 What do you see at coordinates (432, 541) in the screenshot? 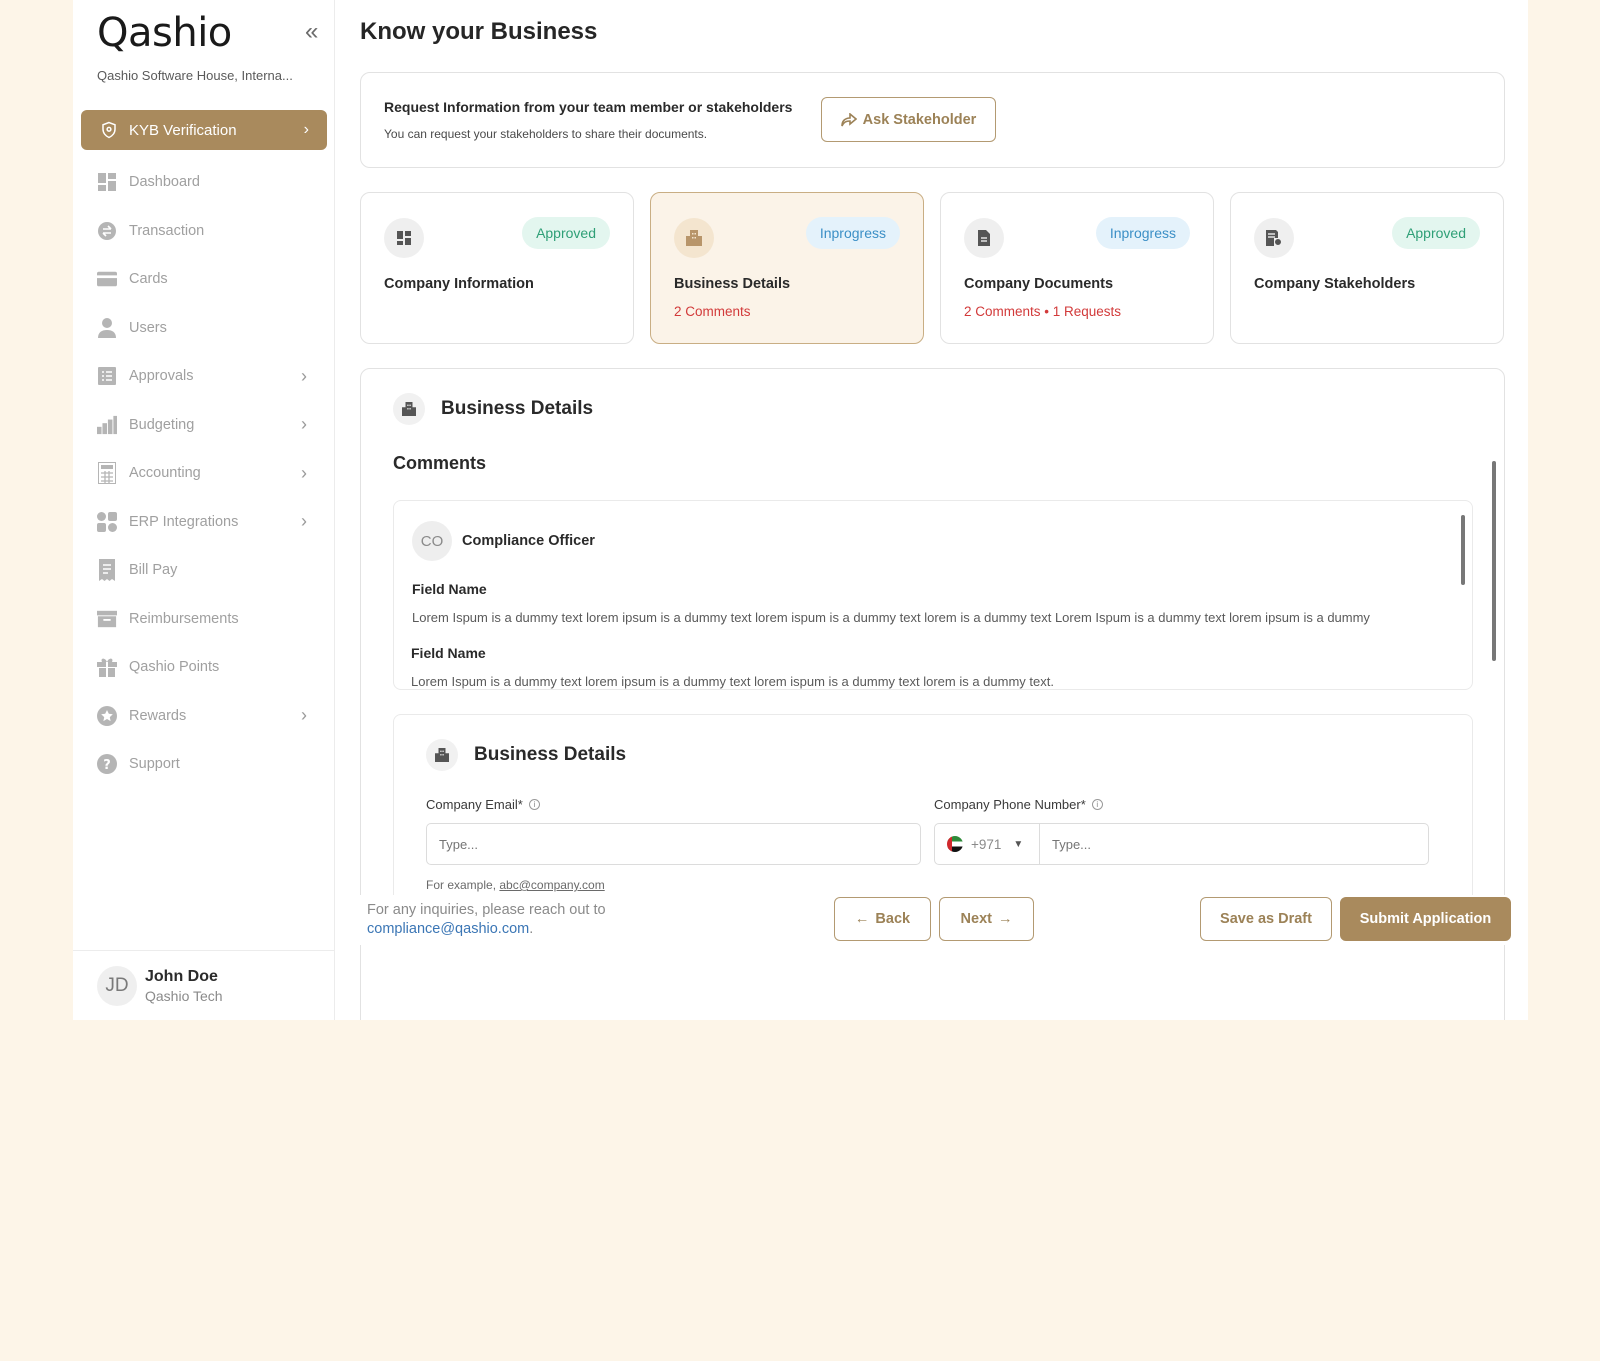
I see `avatar: CO` at bounding box center [432, 541].